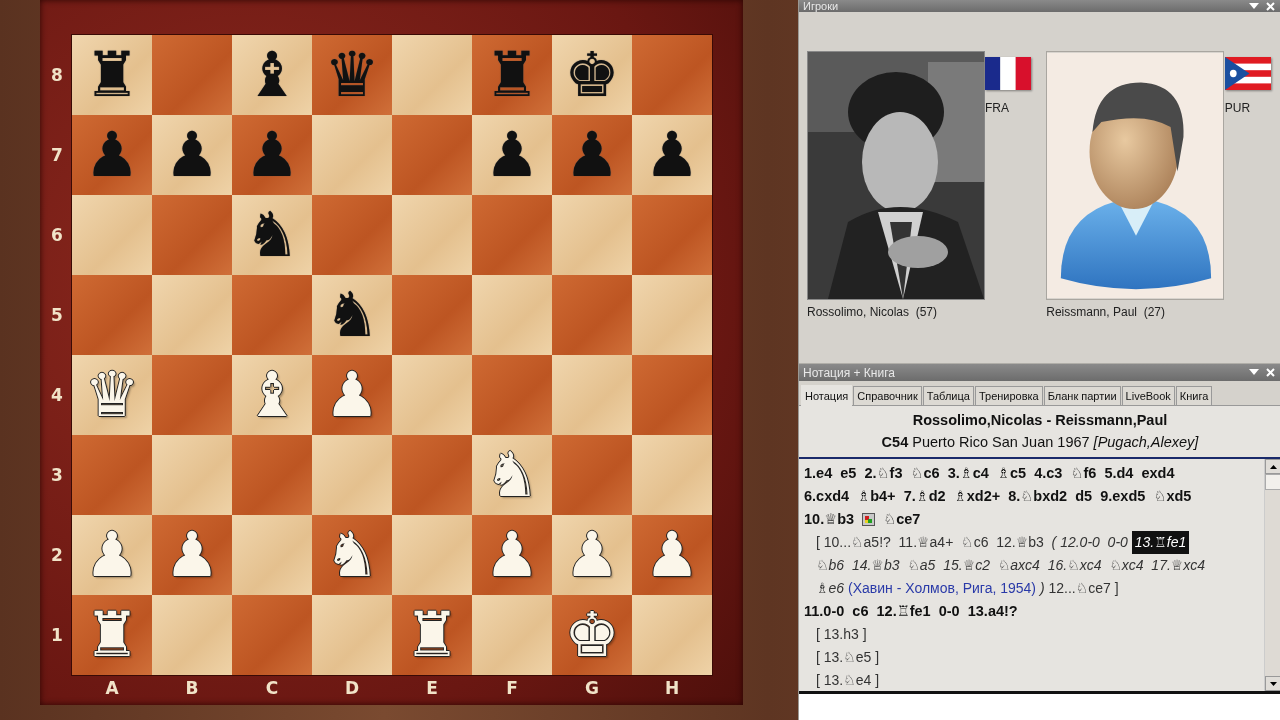  I want to click on scroll-down-button, so click(1272, 683).